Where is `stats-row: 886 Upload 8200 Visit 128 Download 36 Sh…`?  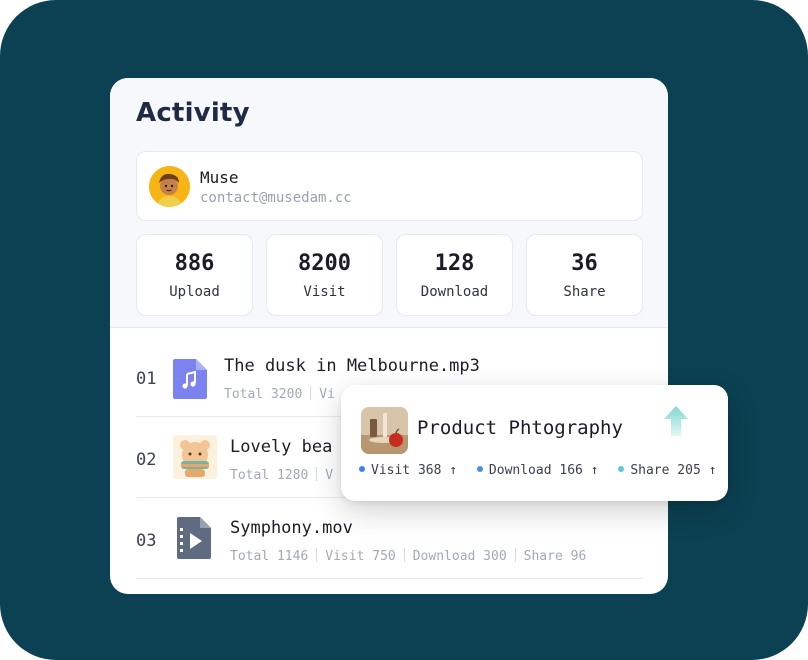
stats-row: 886 Upload 8200 Visit 128 Download 36 Sh… is located at coordinates (389, 275).